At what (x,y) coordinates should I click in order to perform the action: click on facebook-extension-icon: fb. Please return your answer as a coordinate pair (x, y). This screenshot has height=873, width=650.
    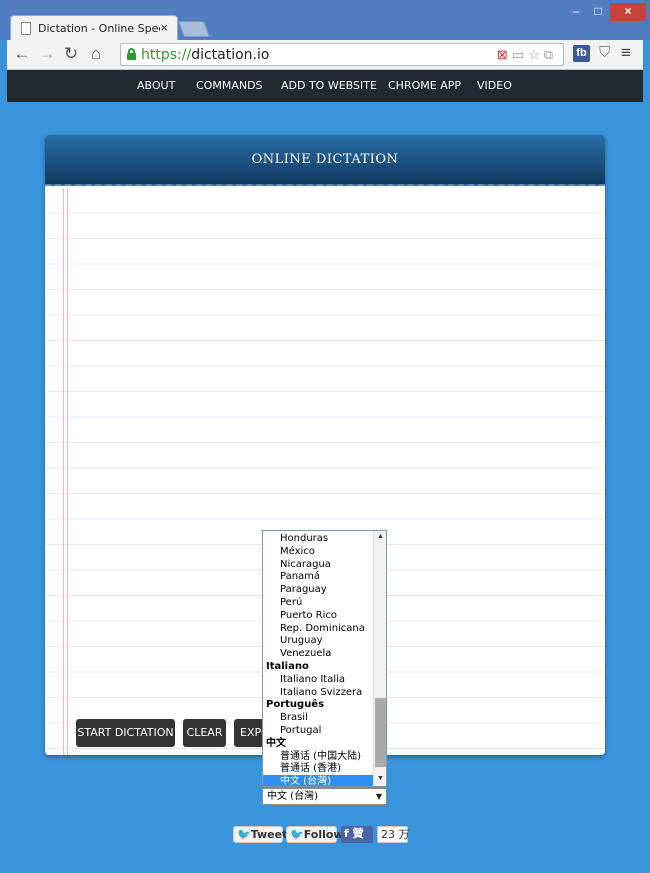
    Looking at the image, I should click on (581, 53).